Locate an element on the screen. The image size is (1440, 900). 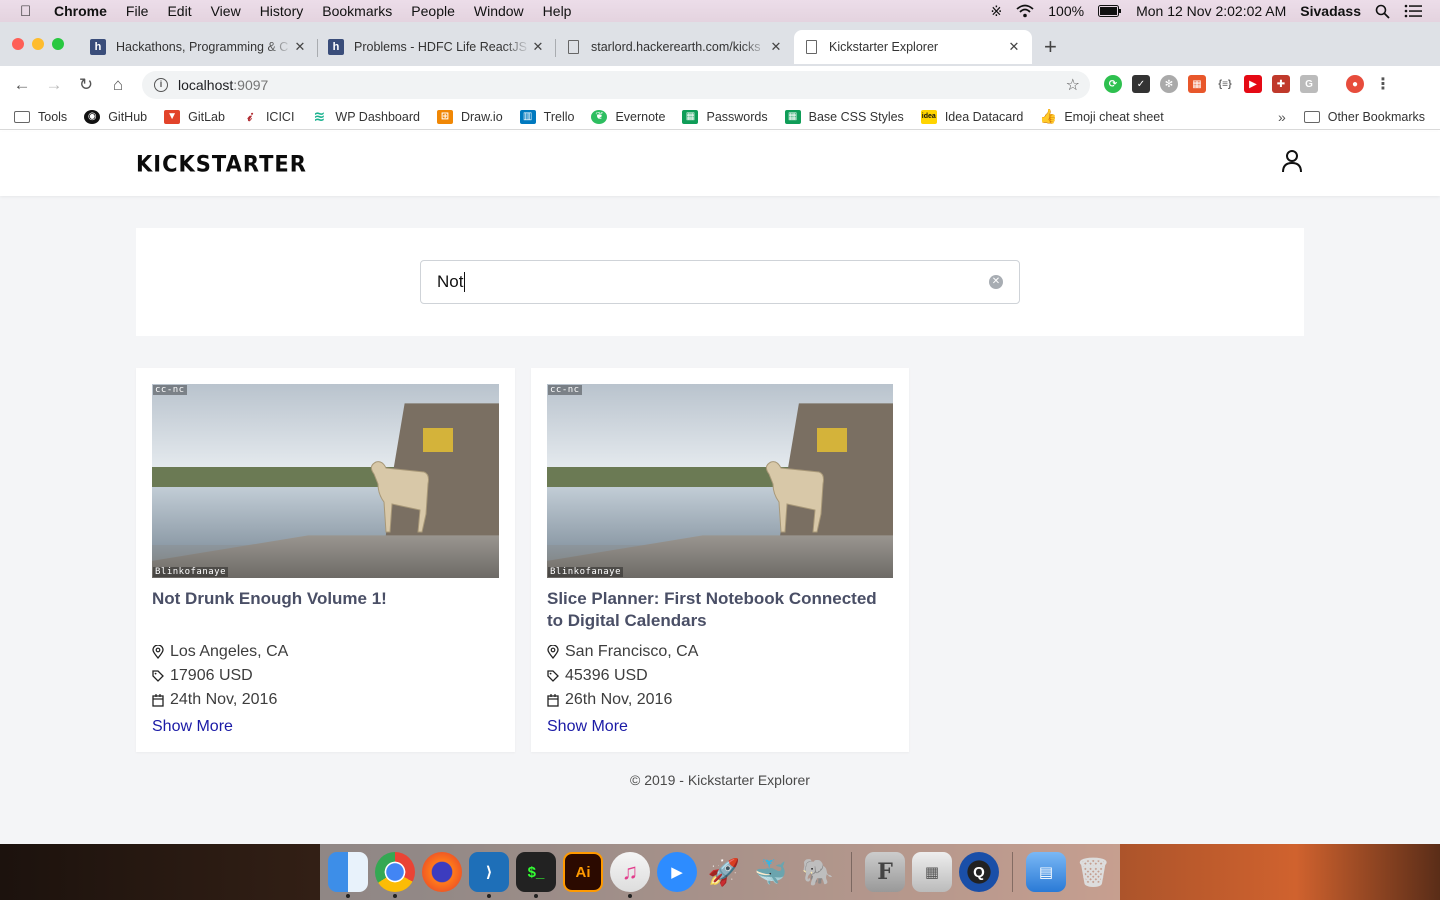
itunes-icon: ♫ is located at coordinates (630, 875).